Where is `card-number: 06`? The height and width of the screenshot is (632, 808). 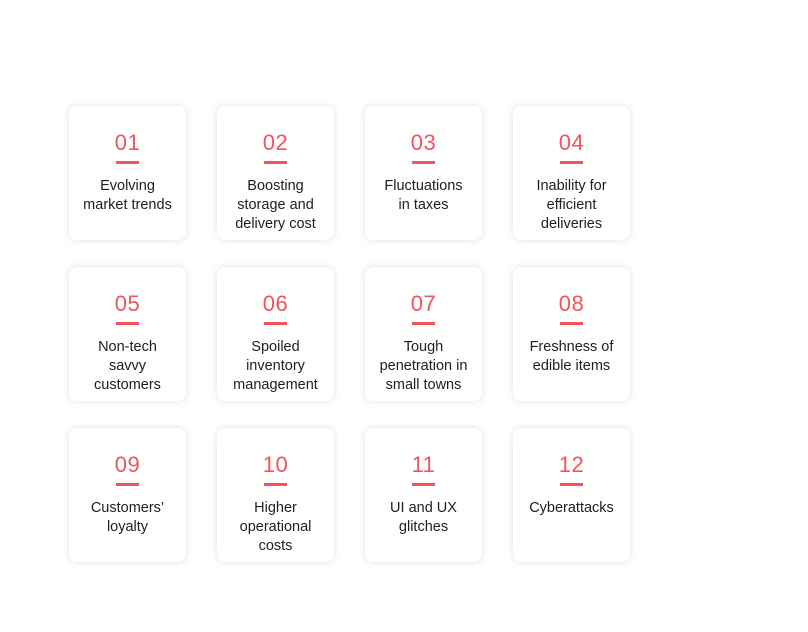
card-number: 06 is located at coordinates (275, 303).